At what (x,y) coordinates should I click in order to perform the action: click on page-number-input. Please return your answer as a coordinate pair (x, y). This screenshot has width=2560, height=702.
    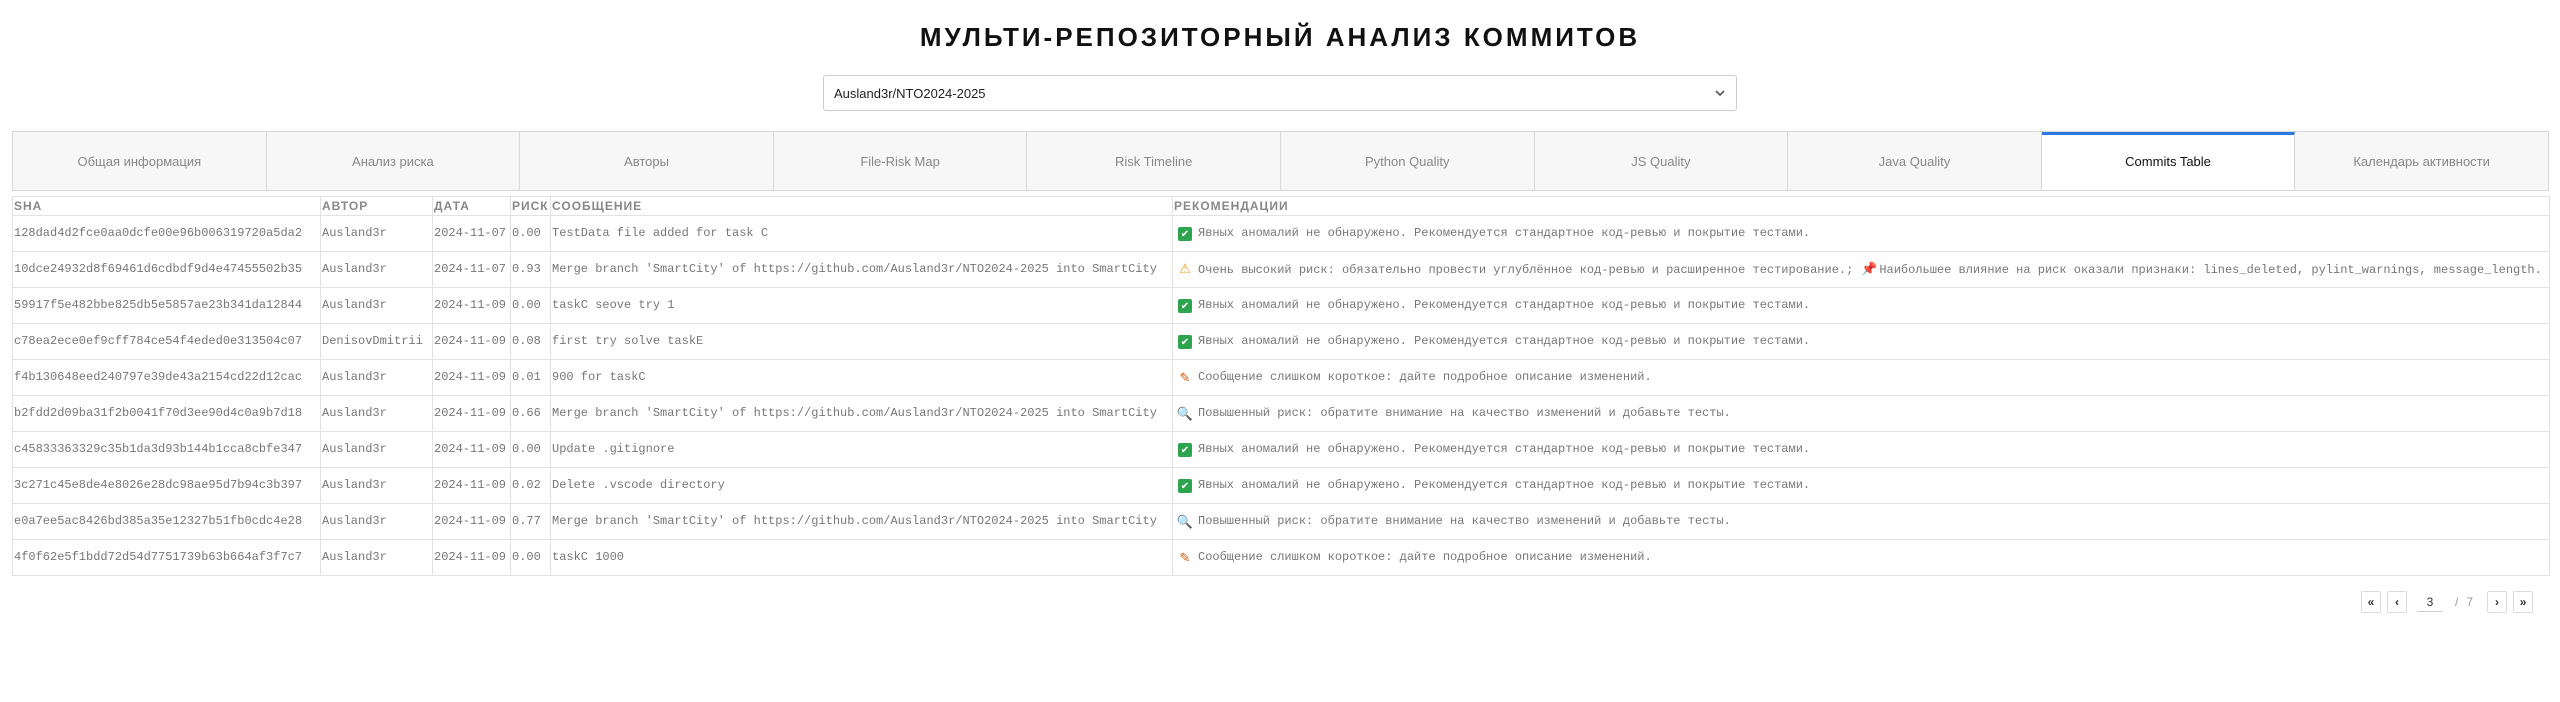
    Looking at the image, I should click on (2430, 602).